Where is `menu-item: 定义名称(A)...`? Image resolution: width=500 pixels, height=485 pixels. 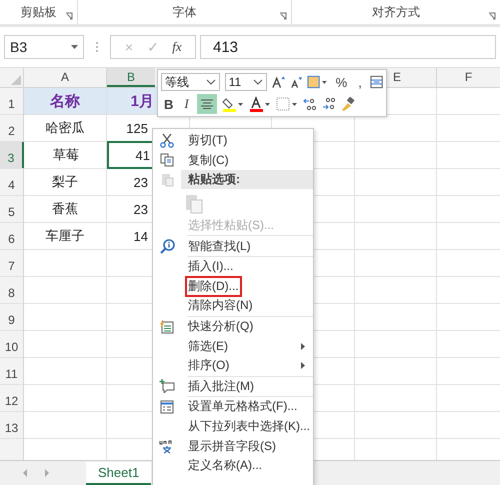 menu-item: 定义名称(A)... is located at coordinates (225, 465).